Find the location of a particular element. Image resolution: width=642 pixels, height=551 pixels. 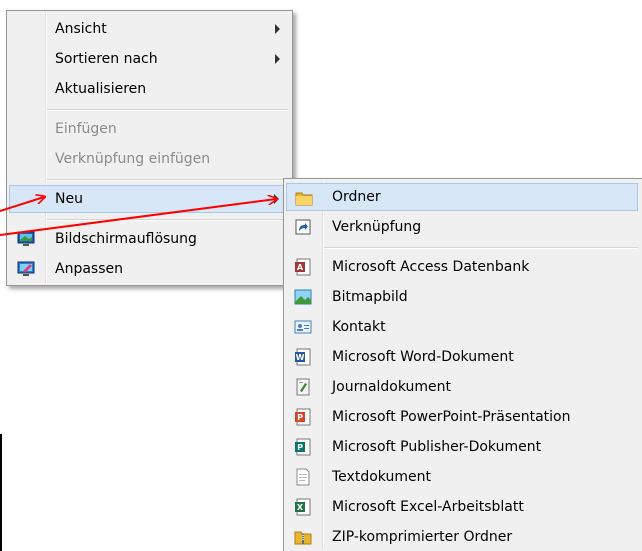

menu-item-sortieren-nach: Sortieren nach is located at coordinates (149, 59).